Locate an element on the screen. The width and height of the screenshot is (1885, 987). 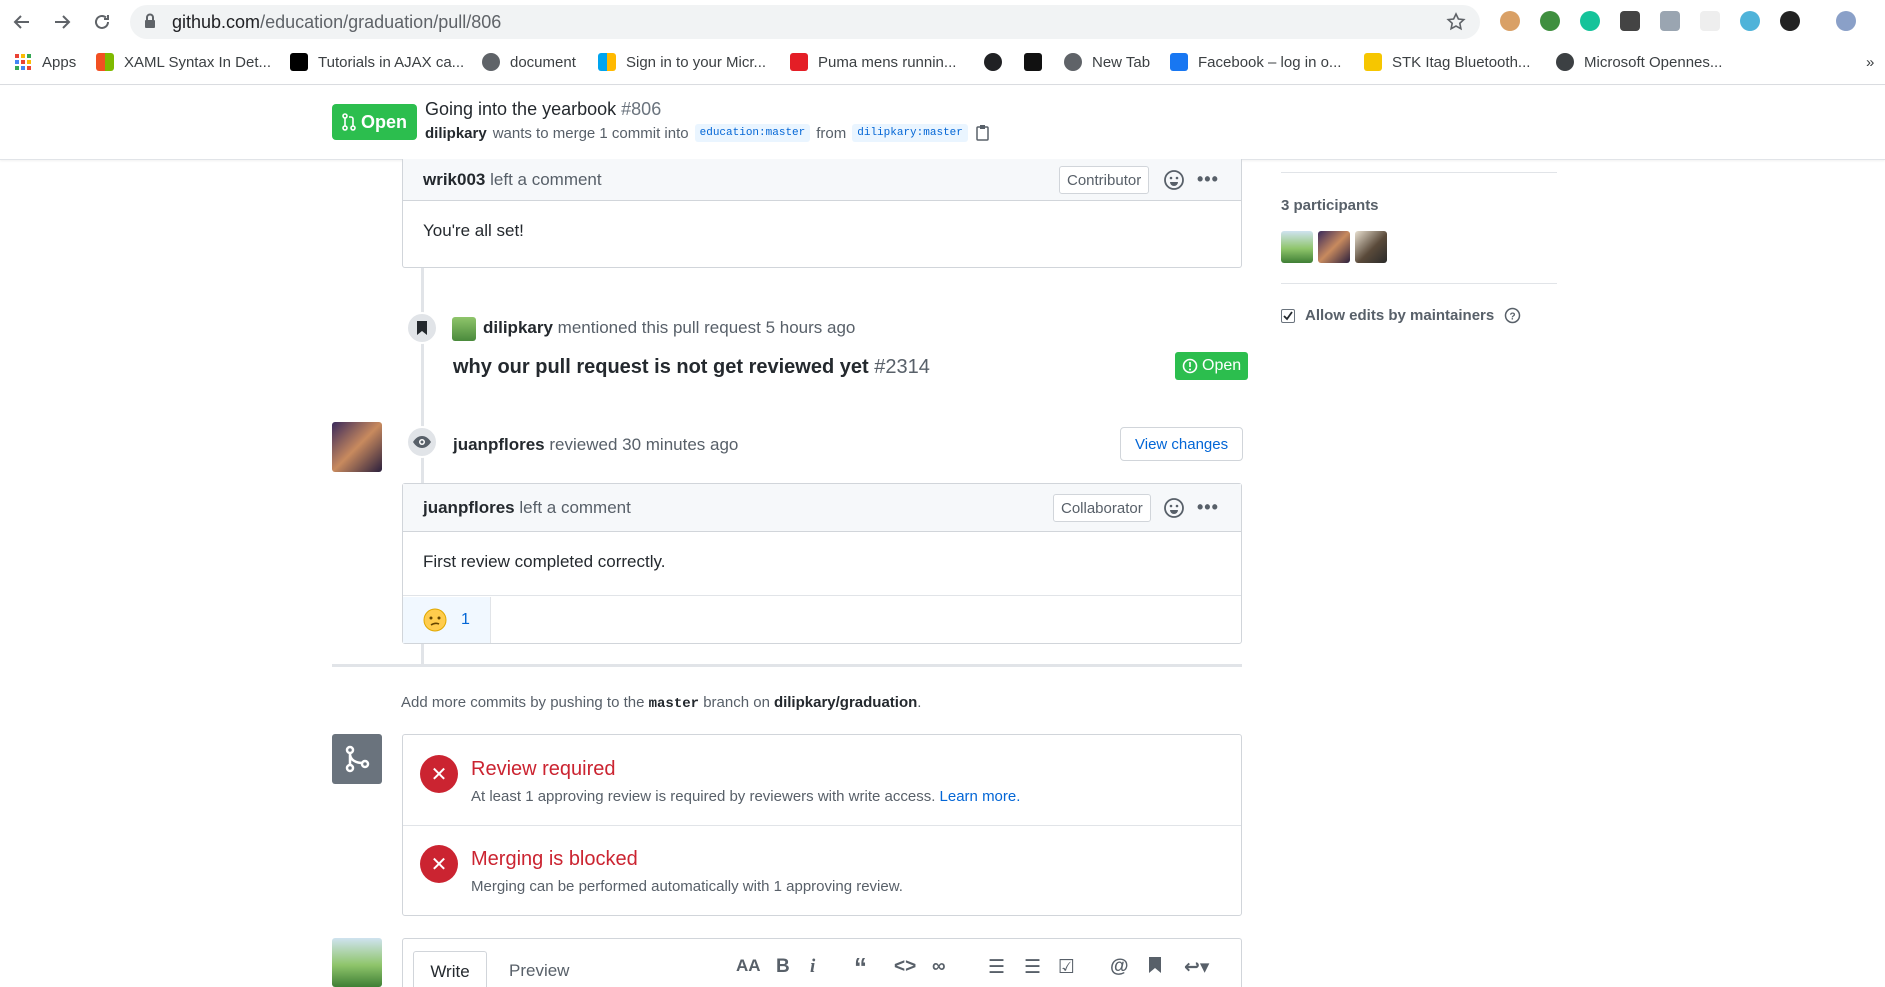
react-extension-icon is located at coordinates (1750, 21).